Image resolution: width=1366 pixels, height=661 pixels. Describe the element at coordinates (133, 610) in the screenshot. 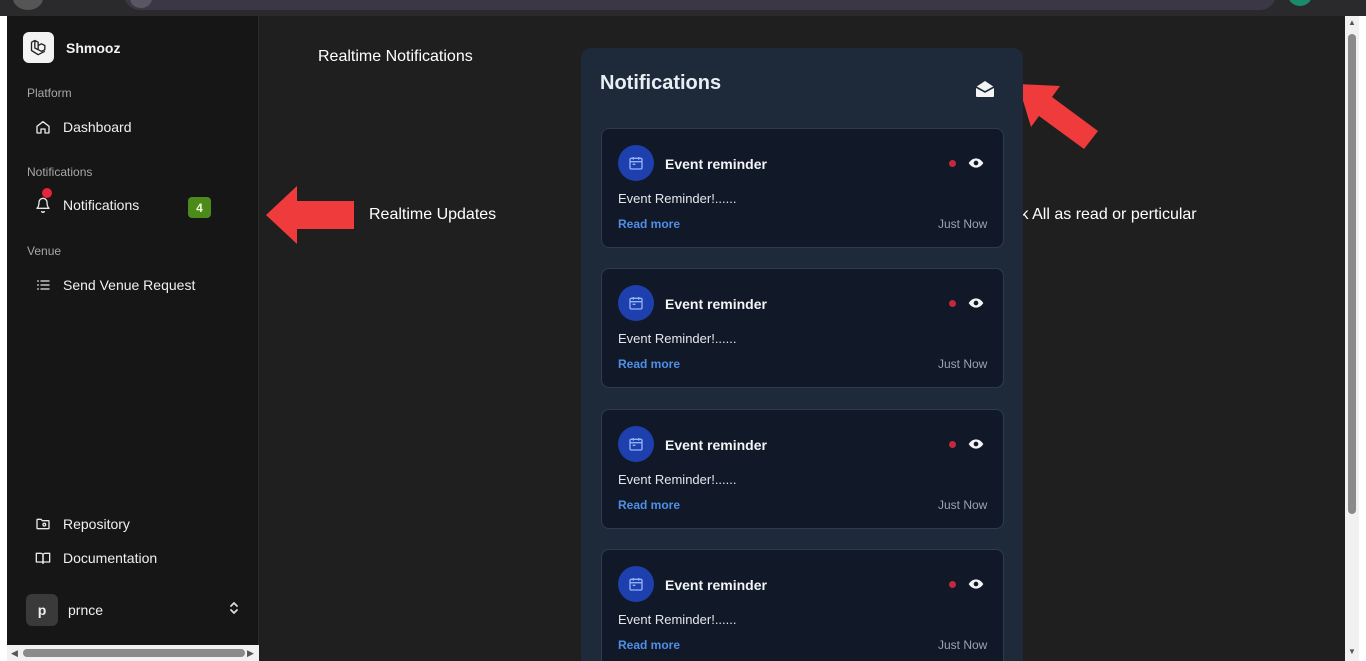

I see `user-menu: p prnce` at that location.